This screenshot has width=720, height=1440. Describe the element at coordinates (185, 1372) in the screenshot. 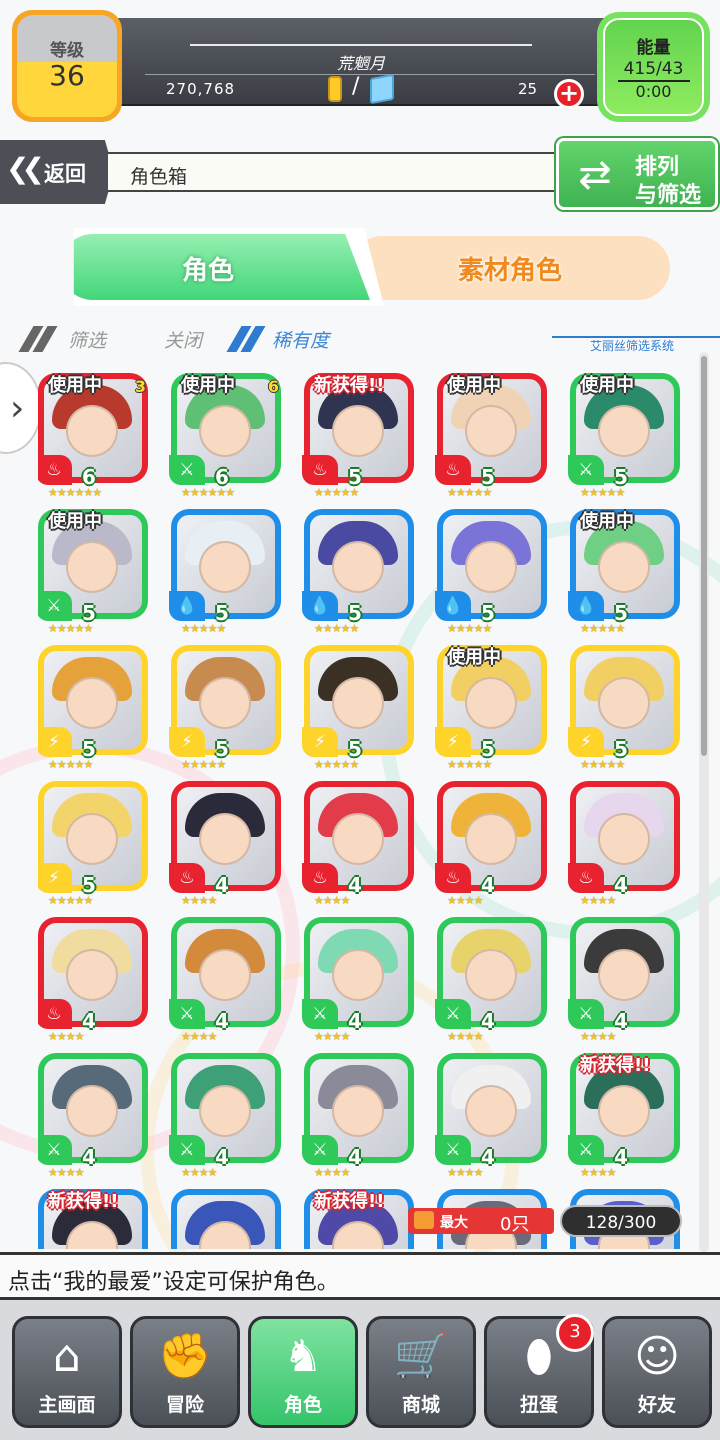

I see `nav-handshake-button: ✊ 冒险` at that location.